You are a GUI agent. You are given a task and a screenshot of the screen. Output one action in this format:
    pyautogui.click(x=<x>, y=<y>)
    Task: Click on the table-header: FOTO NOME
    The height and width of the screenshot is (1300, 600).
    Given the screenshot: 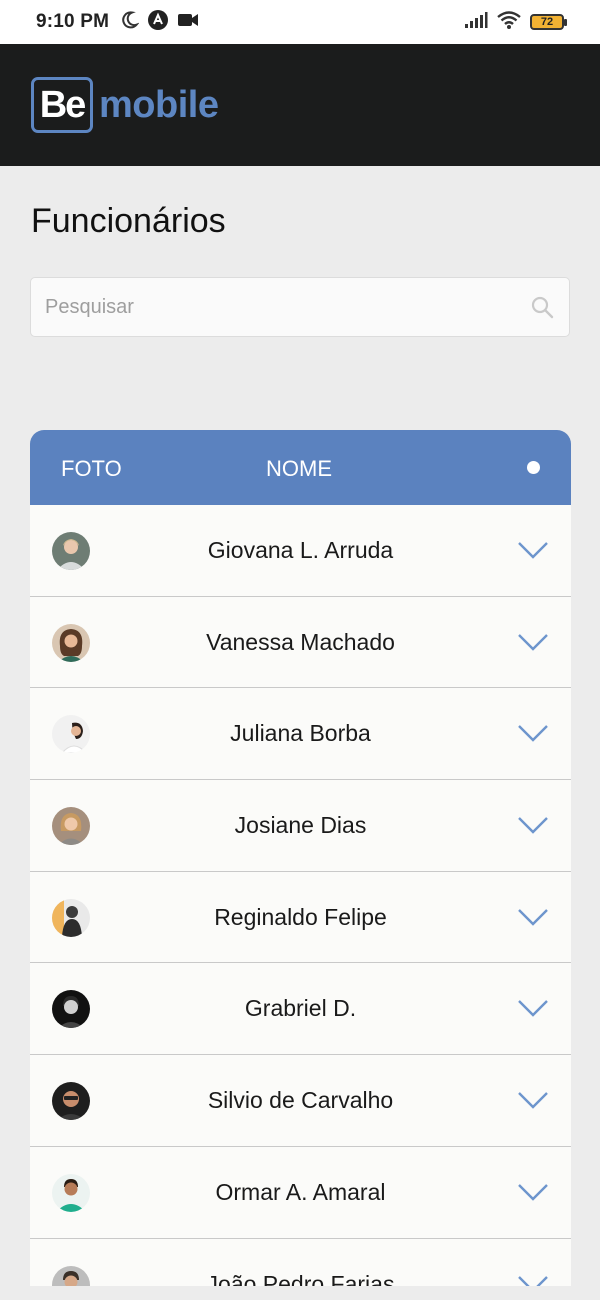 What is the action you would take?
    pyautogui.click(x=300, y=467)
    